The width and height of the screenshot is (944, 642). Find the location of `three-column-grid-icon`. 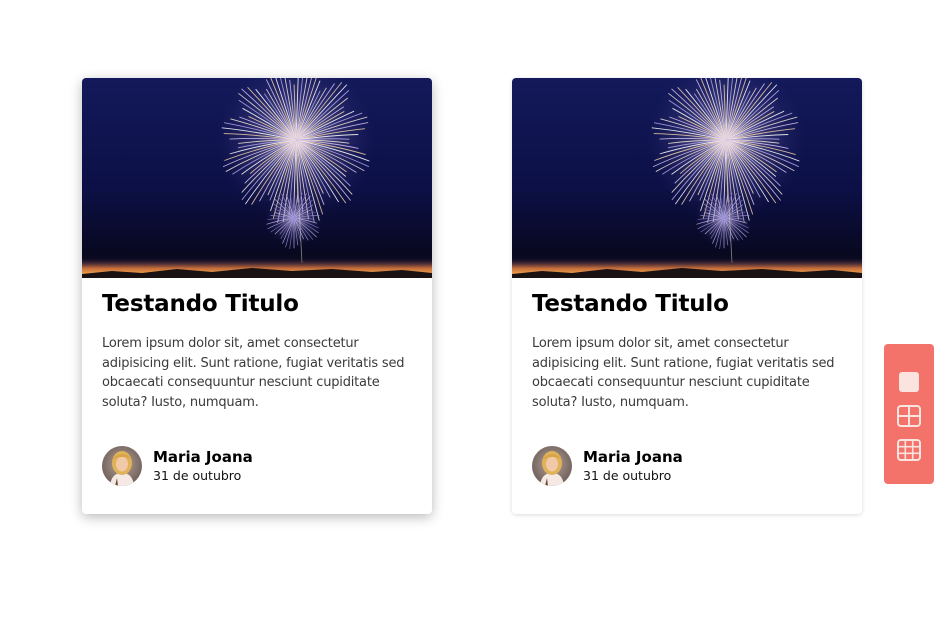

three-column-grid-icon is located at coordinates (909, 450).